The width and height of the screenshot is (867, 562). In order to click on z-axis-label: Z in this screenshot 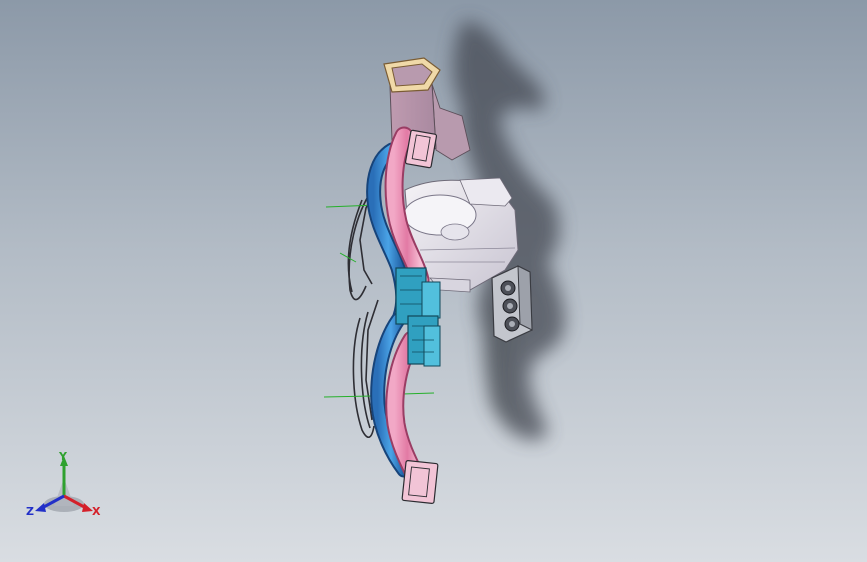, I will do `click(30, 511)`.